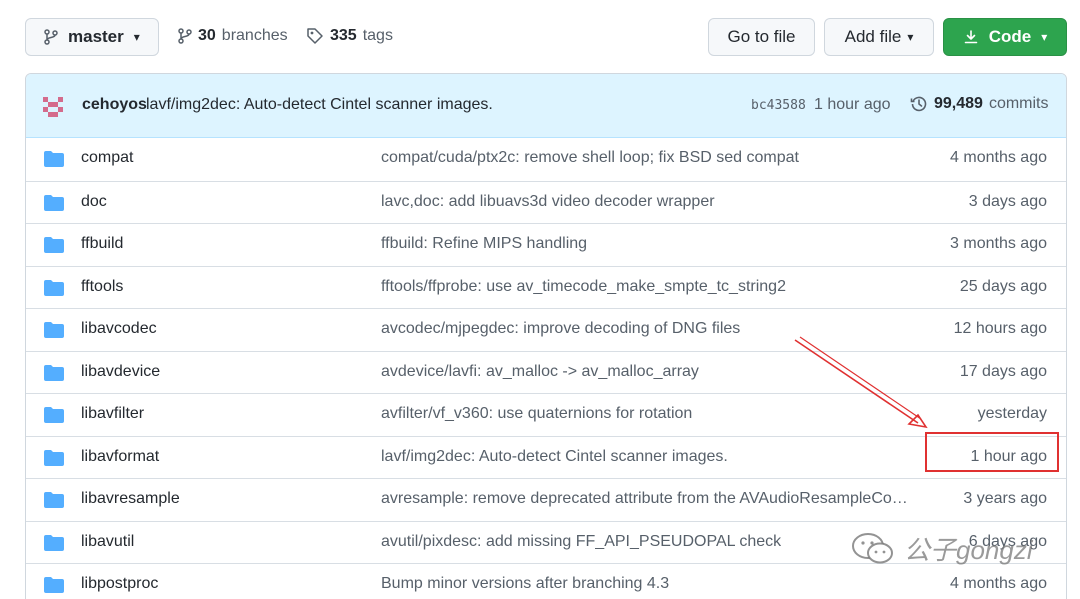  I want to click on file-commit-age: 12 hours ago, so click(1000, 328).